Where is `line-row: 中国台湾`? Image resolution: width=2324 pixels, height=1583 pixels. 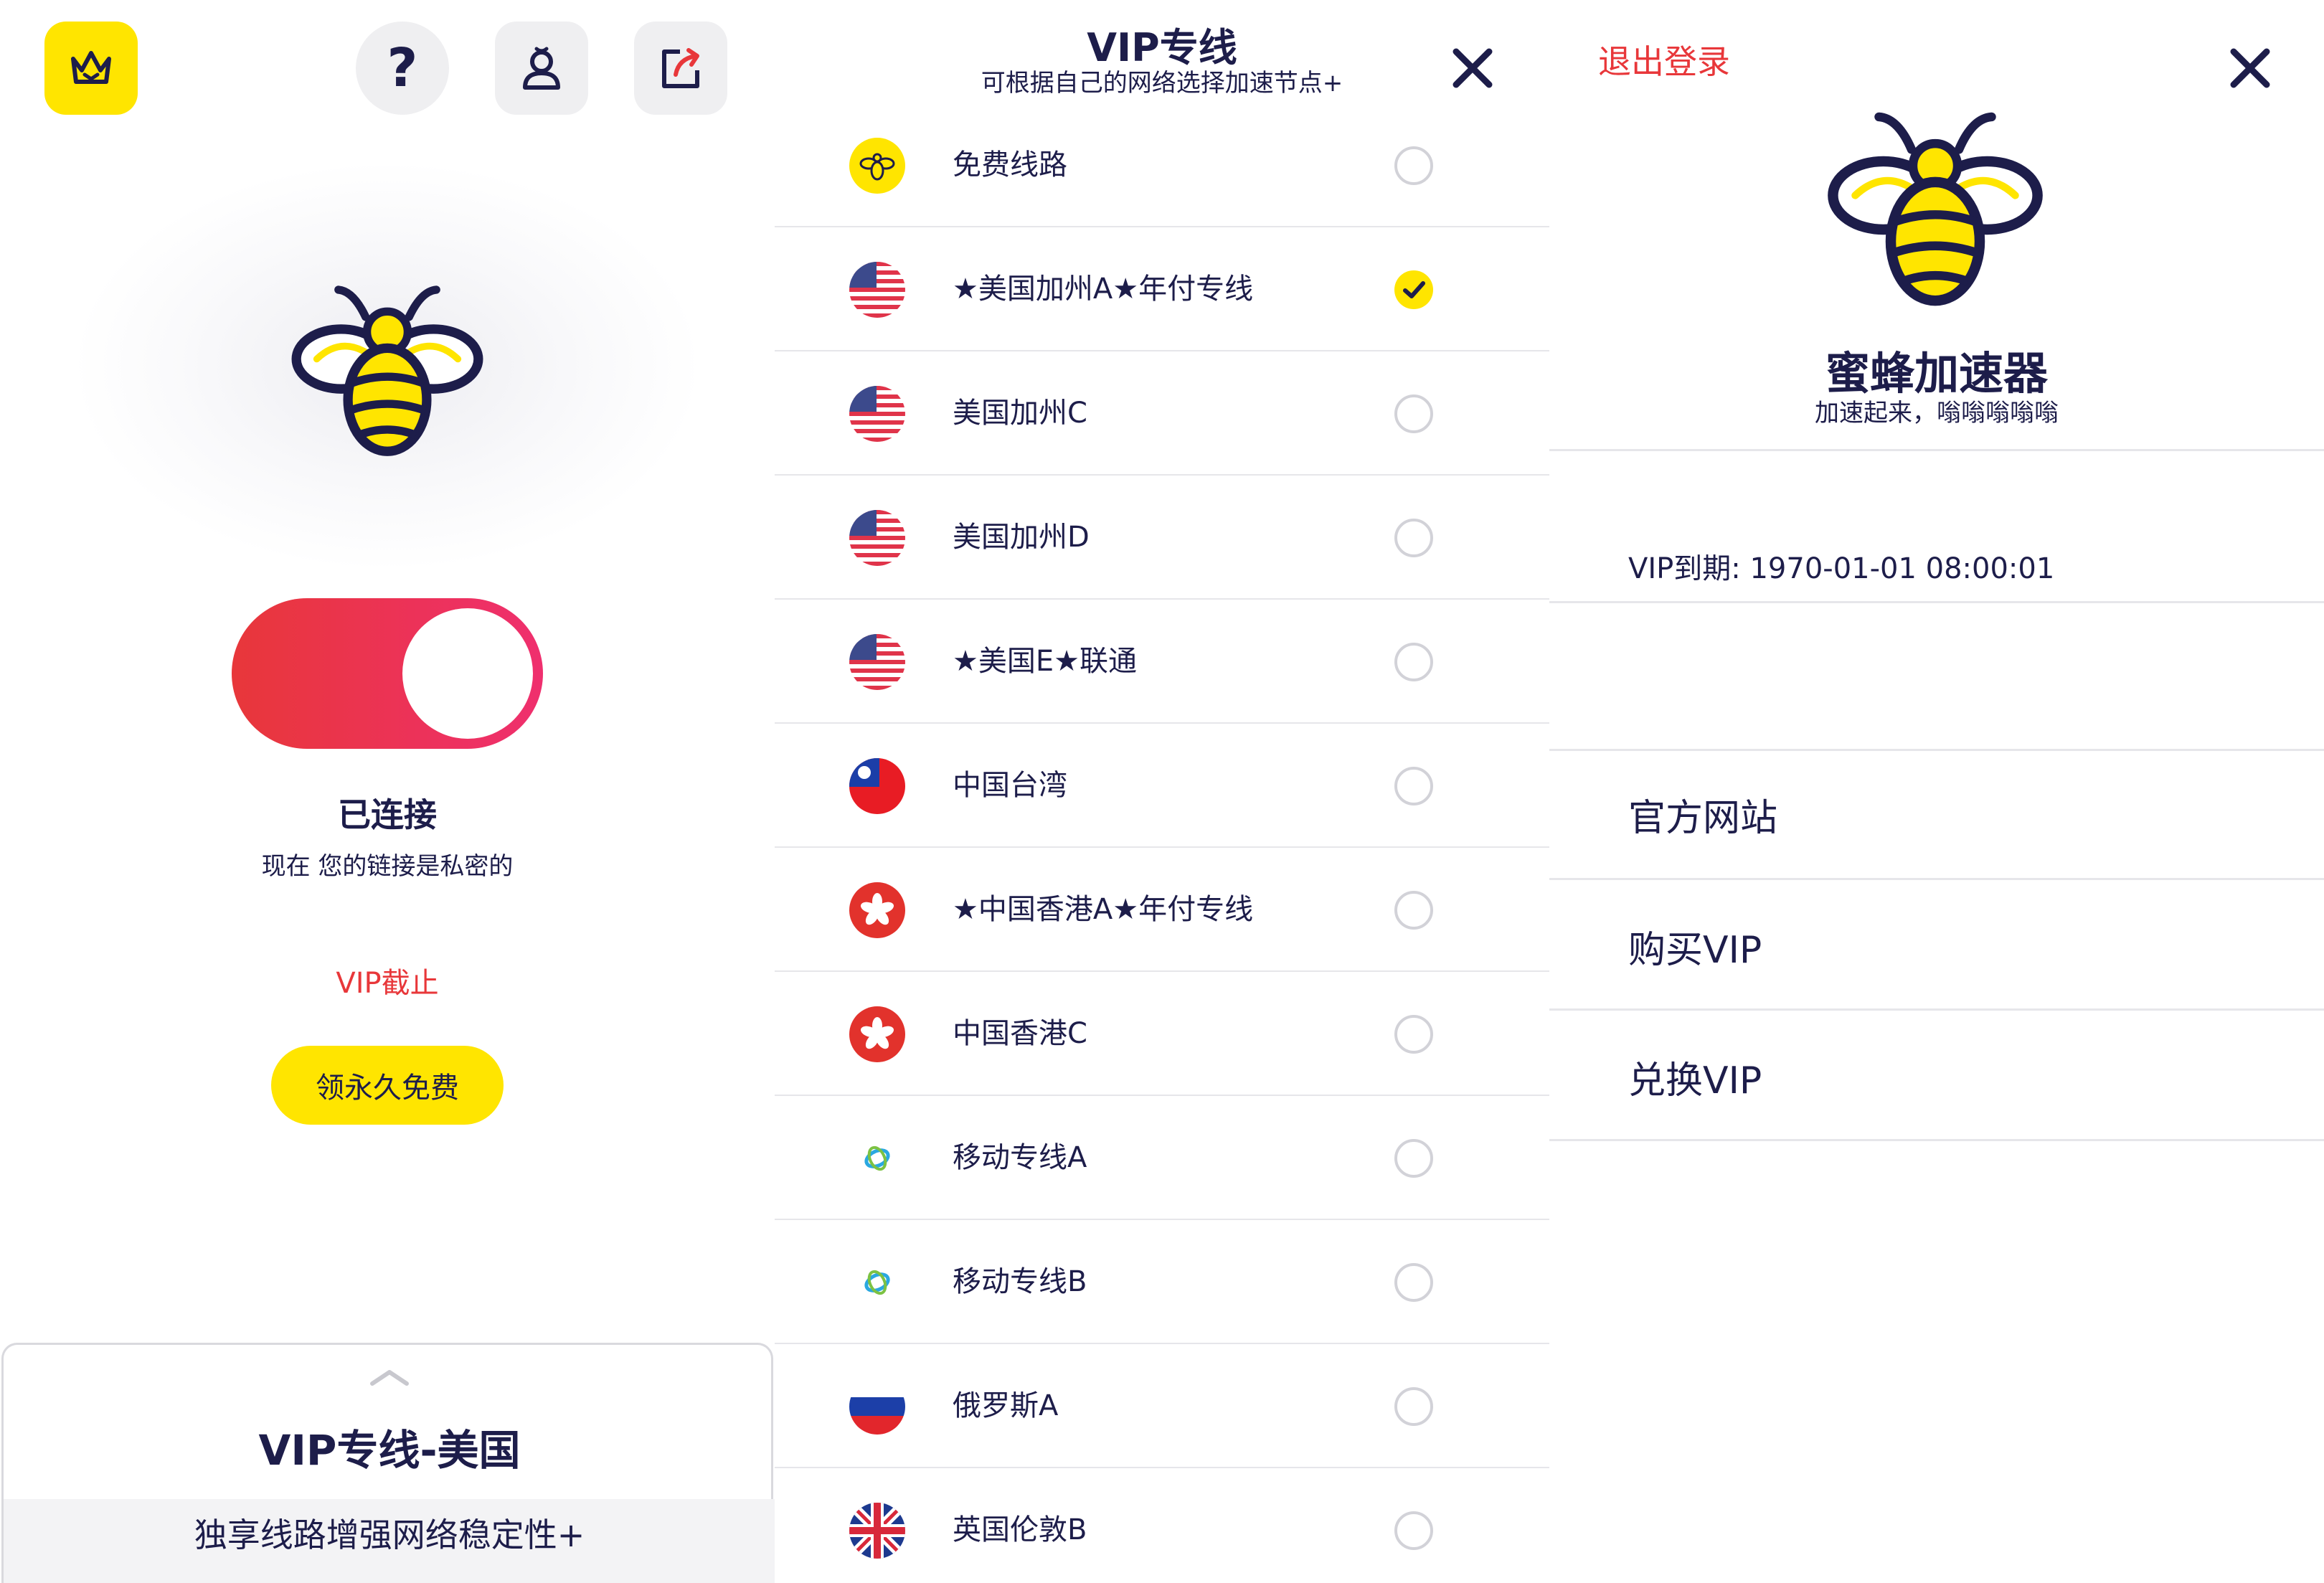
line-row: 中国台湾 is located at coordinates (1162, 786).